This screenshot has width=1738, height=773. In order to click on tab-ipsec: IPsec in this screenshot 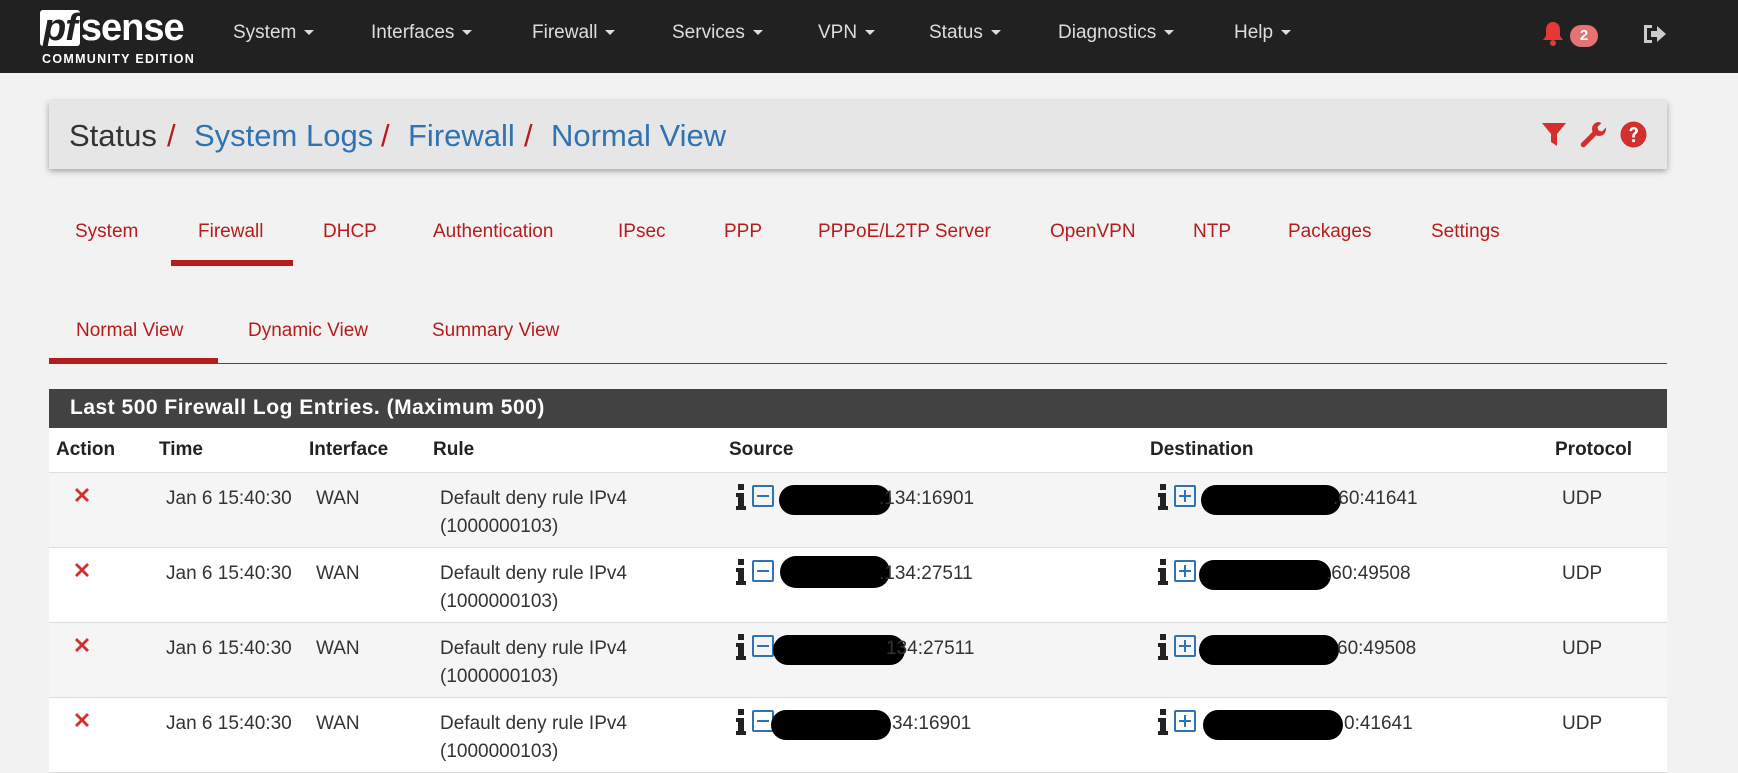, I will do `click(642, 232)`.